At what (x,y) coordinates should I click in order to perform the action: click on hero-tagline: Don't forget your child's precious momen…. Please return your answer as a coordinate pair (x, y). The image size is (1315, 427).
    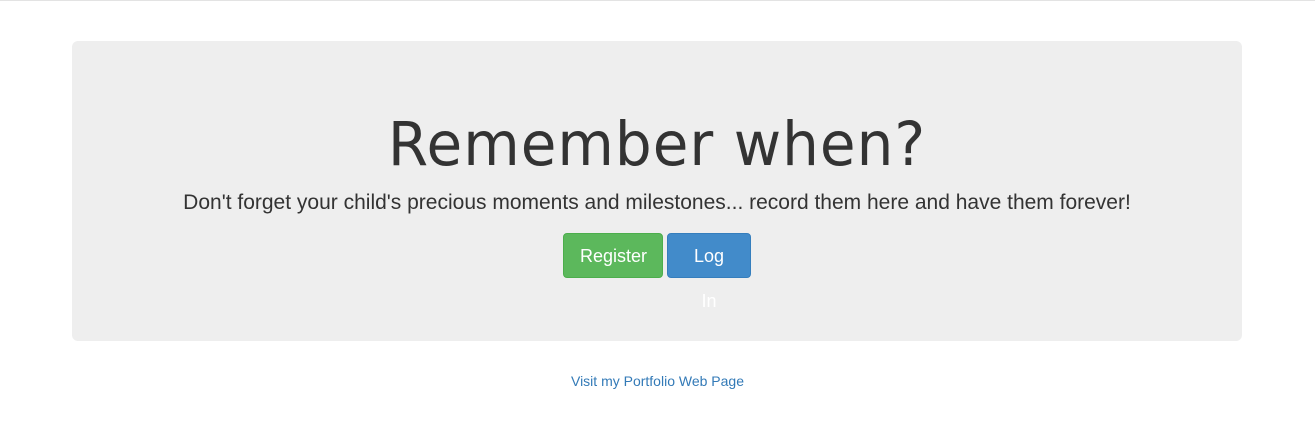
    Looking at the image, I should click on (657, 202).